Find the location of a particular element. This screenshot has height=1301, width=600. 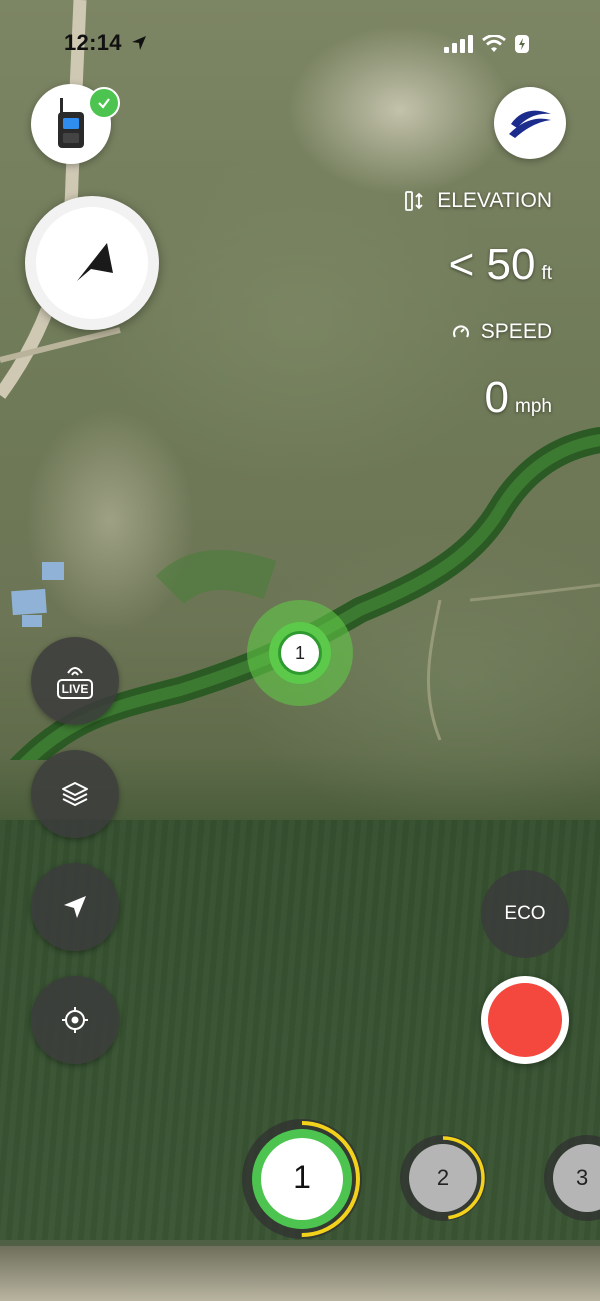

channel-2-label: 2 is located at coordinates (443, 1177).